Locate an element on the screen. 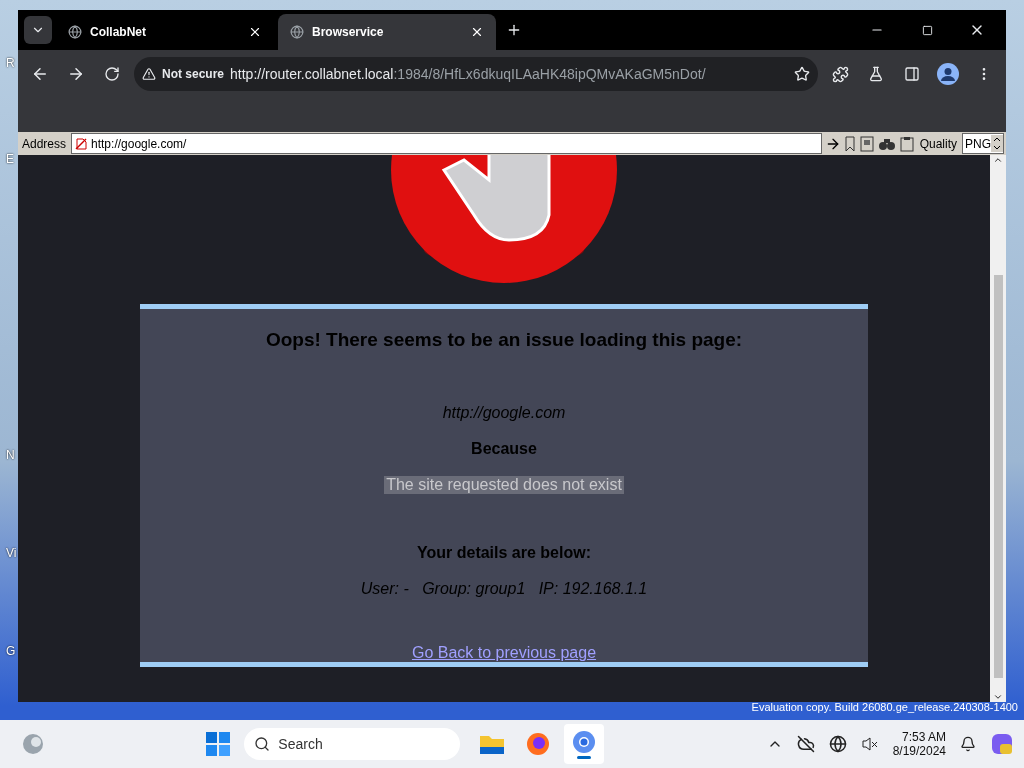 The width and height of the screenshot is (1024, 768). clock: 7:53 AM 8/19/2024 is located at coordinates (919, 744).